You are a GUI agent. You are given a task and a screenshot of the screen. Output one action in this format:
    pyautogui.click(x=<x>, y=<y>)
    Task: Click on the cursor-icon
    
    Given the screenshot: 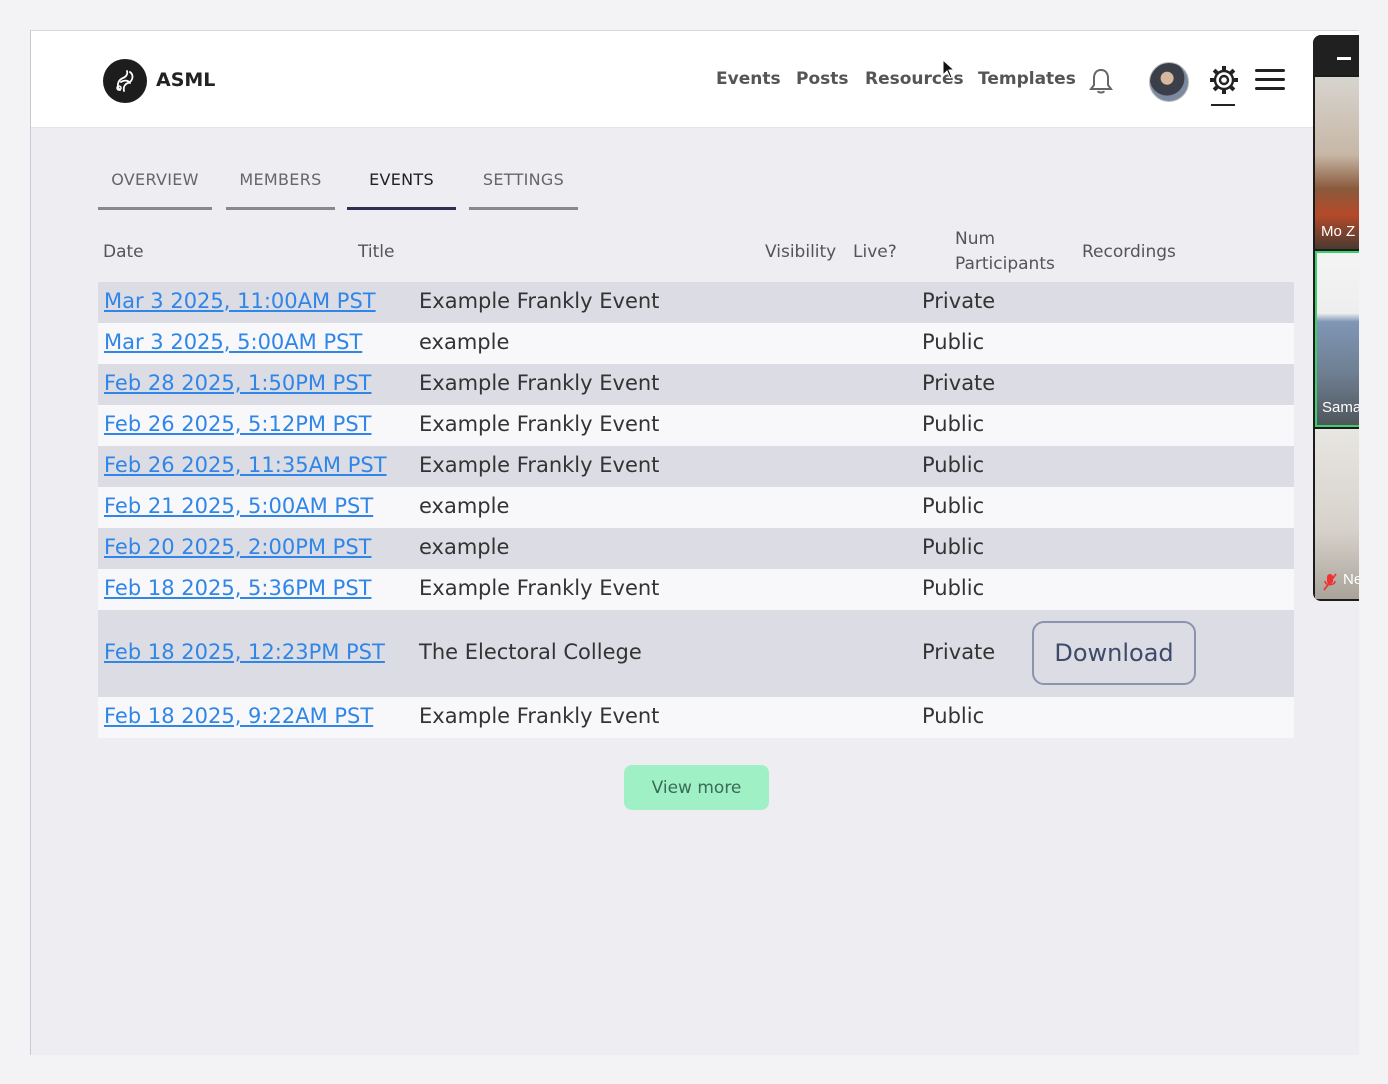 What is the action you would take?
    pyautogui.click(x=949, y=69)
    